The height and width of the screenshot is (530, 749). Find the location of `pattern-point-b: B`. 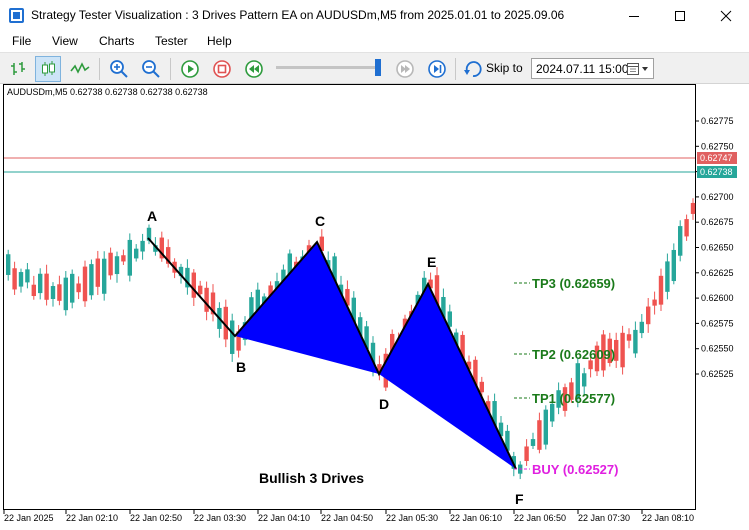

pattern-point-b: B is located at coordinates (241, 367).